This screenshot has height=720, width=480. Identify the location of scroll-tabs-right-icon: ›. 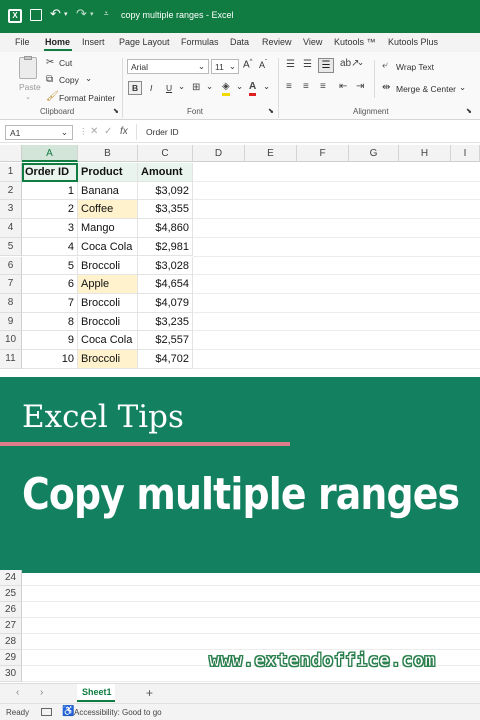
(41, 692).